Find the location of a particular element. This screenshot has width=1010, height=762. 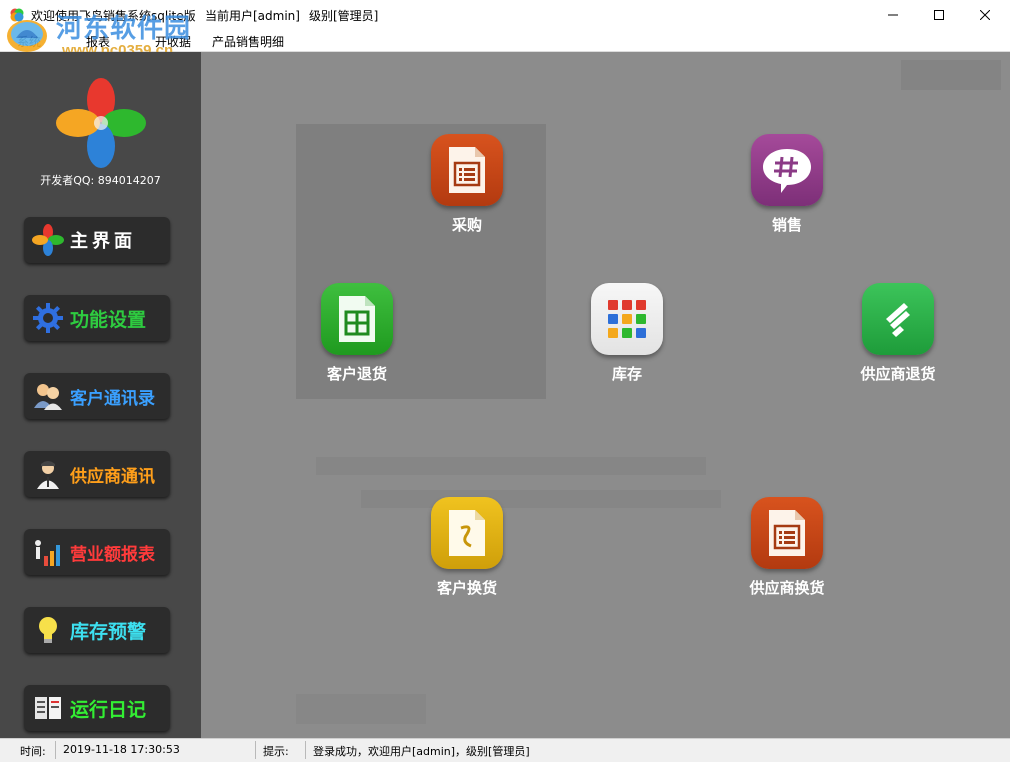

menu-receipt: 开收据 is located at coordinates (173, 41).